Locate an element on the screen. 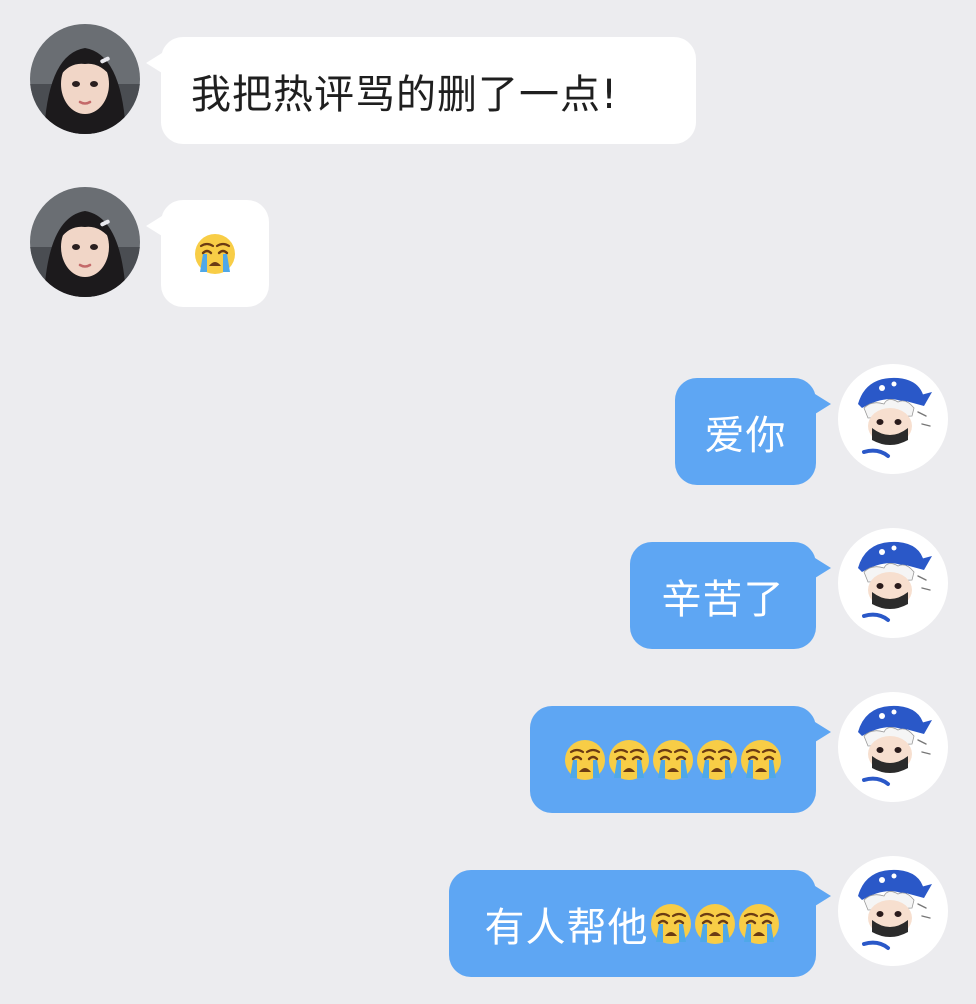 The image size is (976, 1004). incoming-message-bubble: 我把热评骂的删了一点! is located at coordinates (421, 90).